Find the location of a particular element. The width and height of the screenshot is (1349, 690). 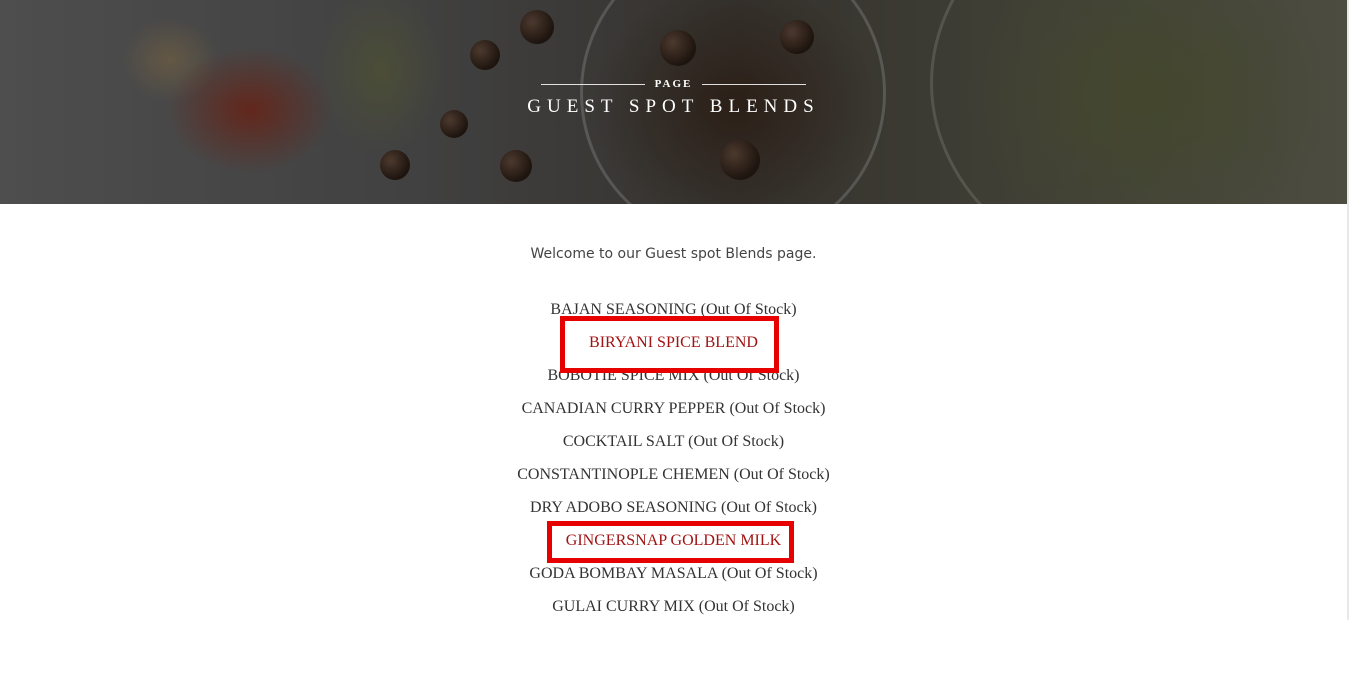

blend-item: GULAI CURRY MIX (Out Of Stock) is located at coordinates (673, 613).